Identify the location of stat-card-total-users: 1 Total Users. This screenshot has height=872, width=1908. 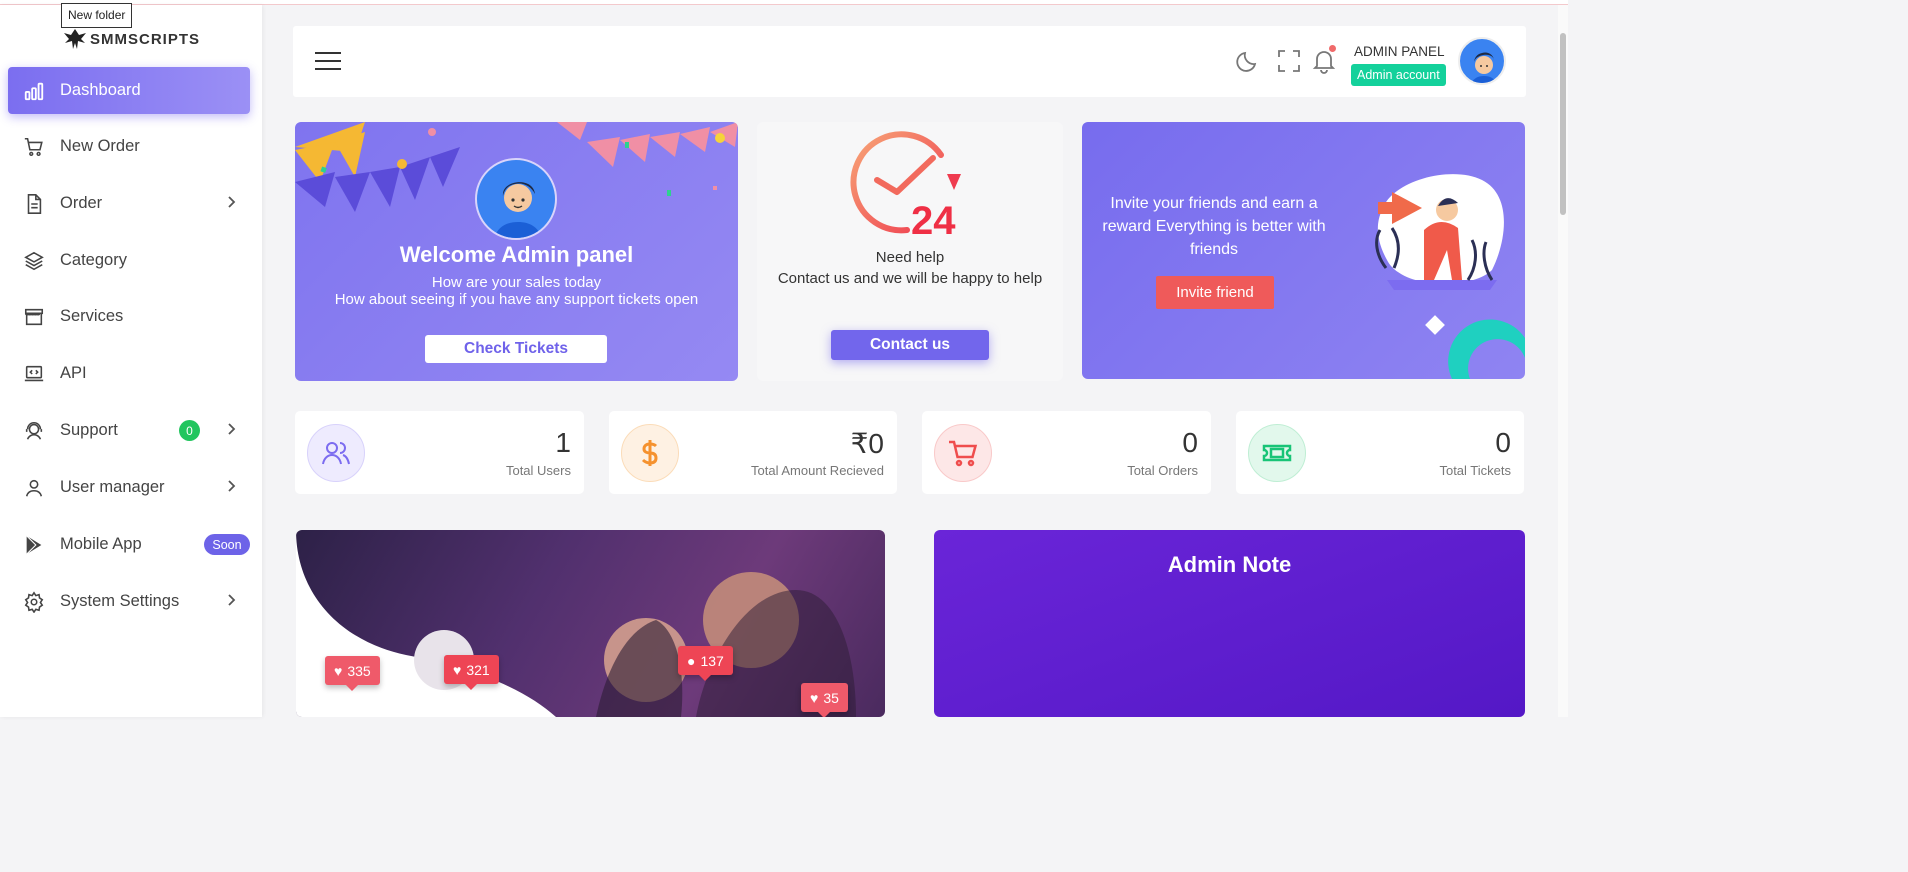
(439, 452).